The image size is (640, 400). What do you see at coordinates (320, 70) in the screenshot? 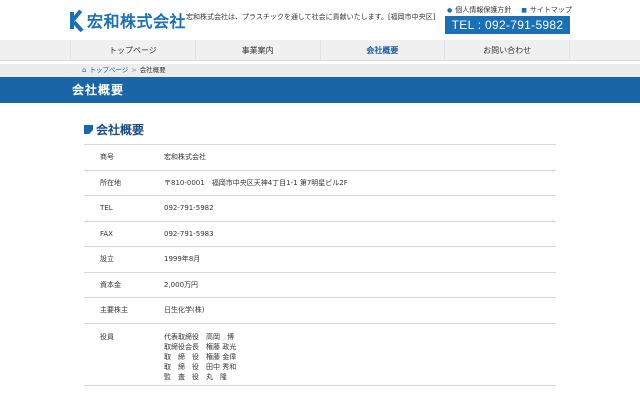
I see `breadcrumb: ⌂ トップページ > 会社概要` at bounding box center [320, 70].